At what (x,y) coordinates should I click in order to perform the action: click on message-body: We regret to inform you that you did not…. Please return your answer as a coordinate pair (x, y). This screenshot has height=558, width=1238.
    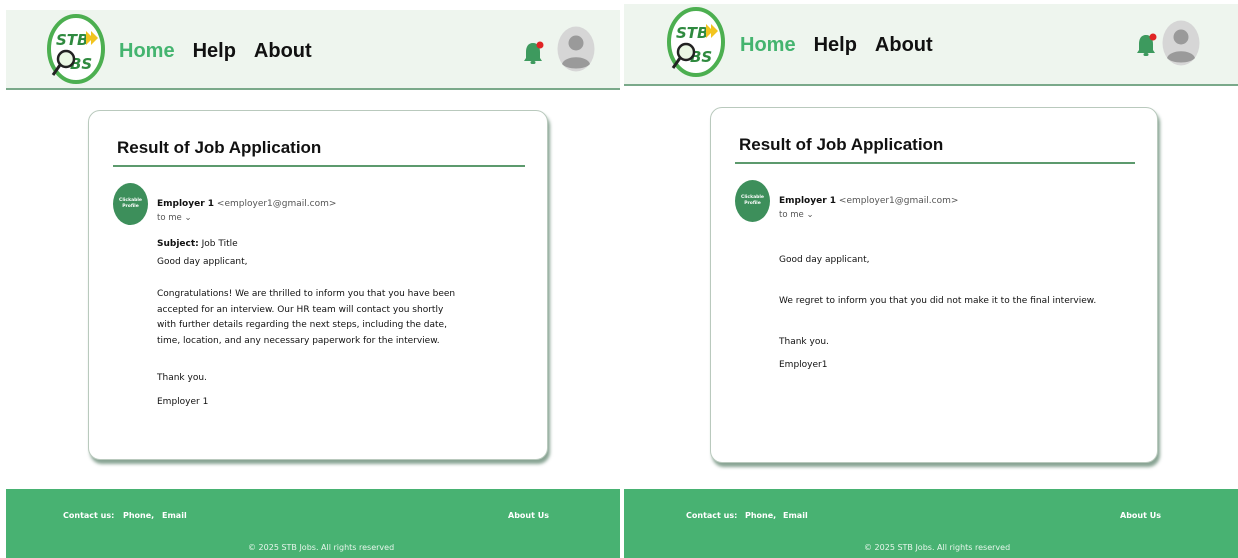
    Looking at the image, I should click on (938, 301).